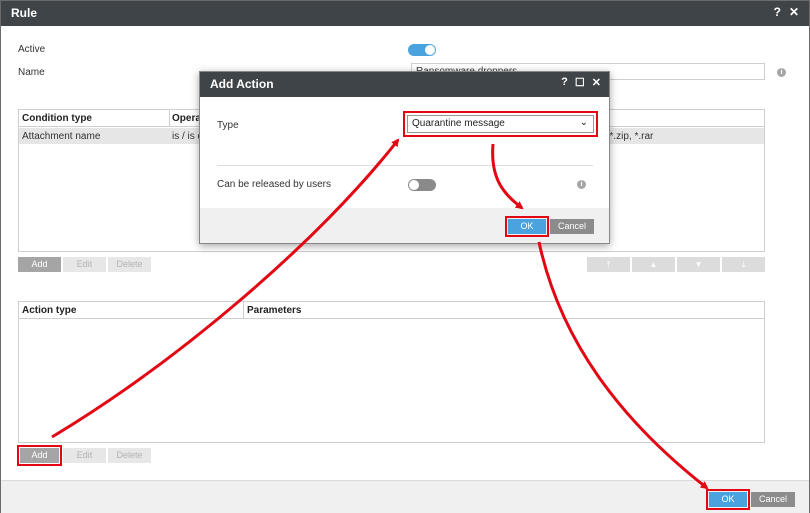 Image resolution: width=810 pixels, height=513 pixels. Describe the element at coordinates (84, 455) in the screenshot. I see `action-edit-button: Edit` at that location.